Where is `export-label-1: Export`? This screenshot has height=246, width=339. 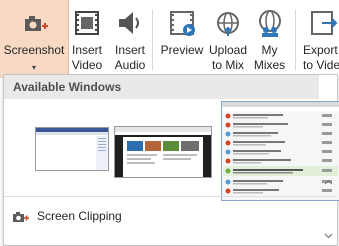 export-label-1: Export is located at coordinates (320, 50).